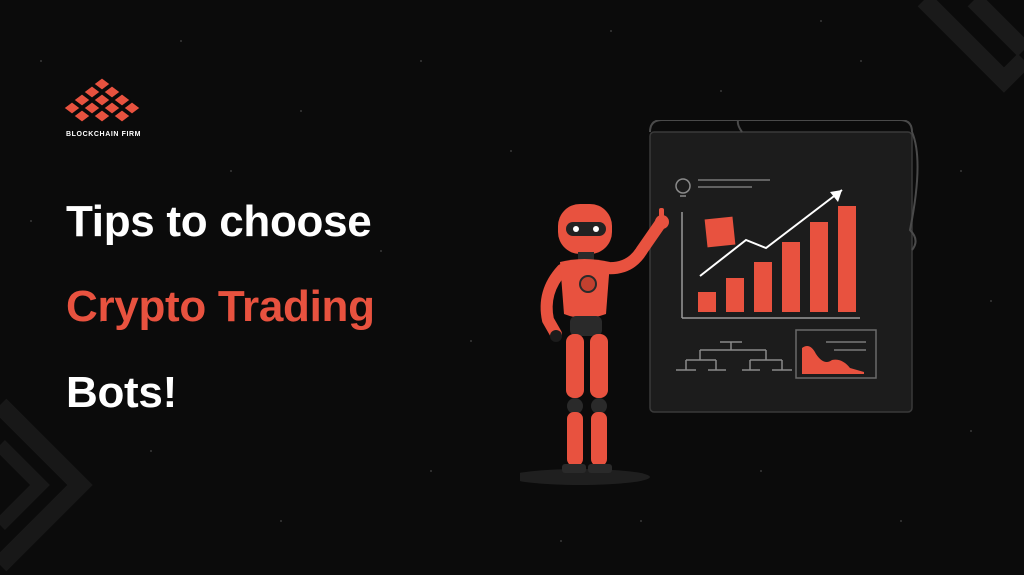  I want to click on corner-chevron-decoration-top-right, so click(970, 46).